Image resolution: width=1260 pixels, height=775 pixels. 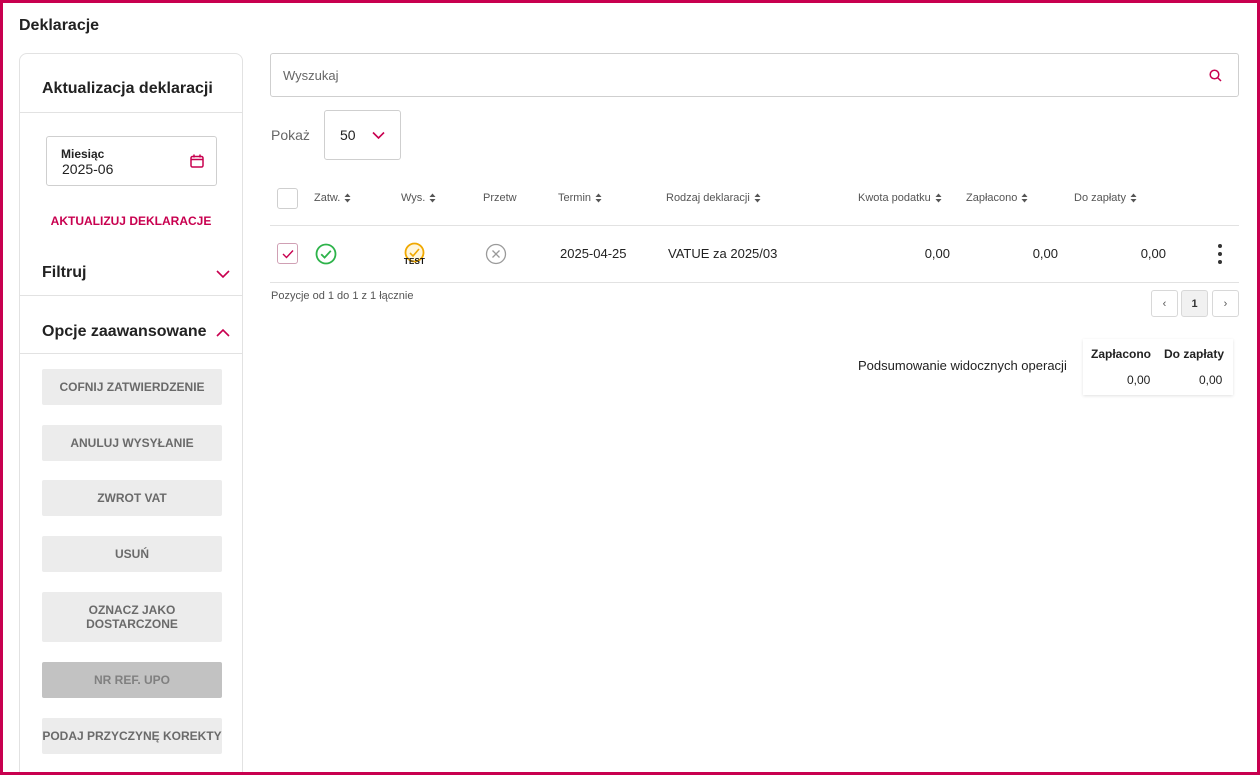 What do you see at coordinates (1045, 253) in the screenshot?
I see `row-paid: 0,00` at bounding box center [1045, 253].